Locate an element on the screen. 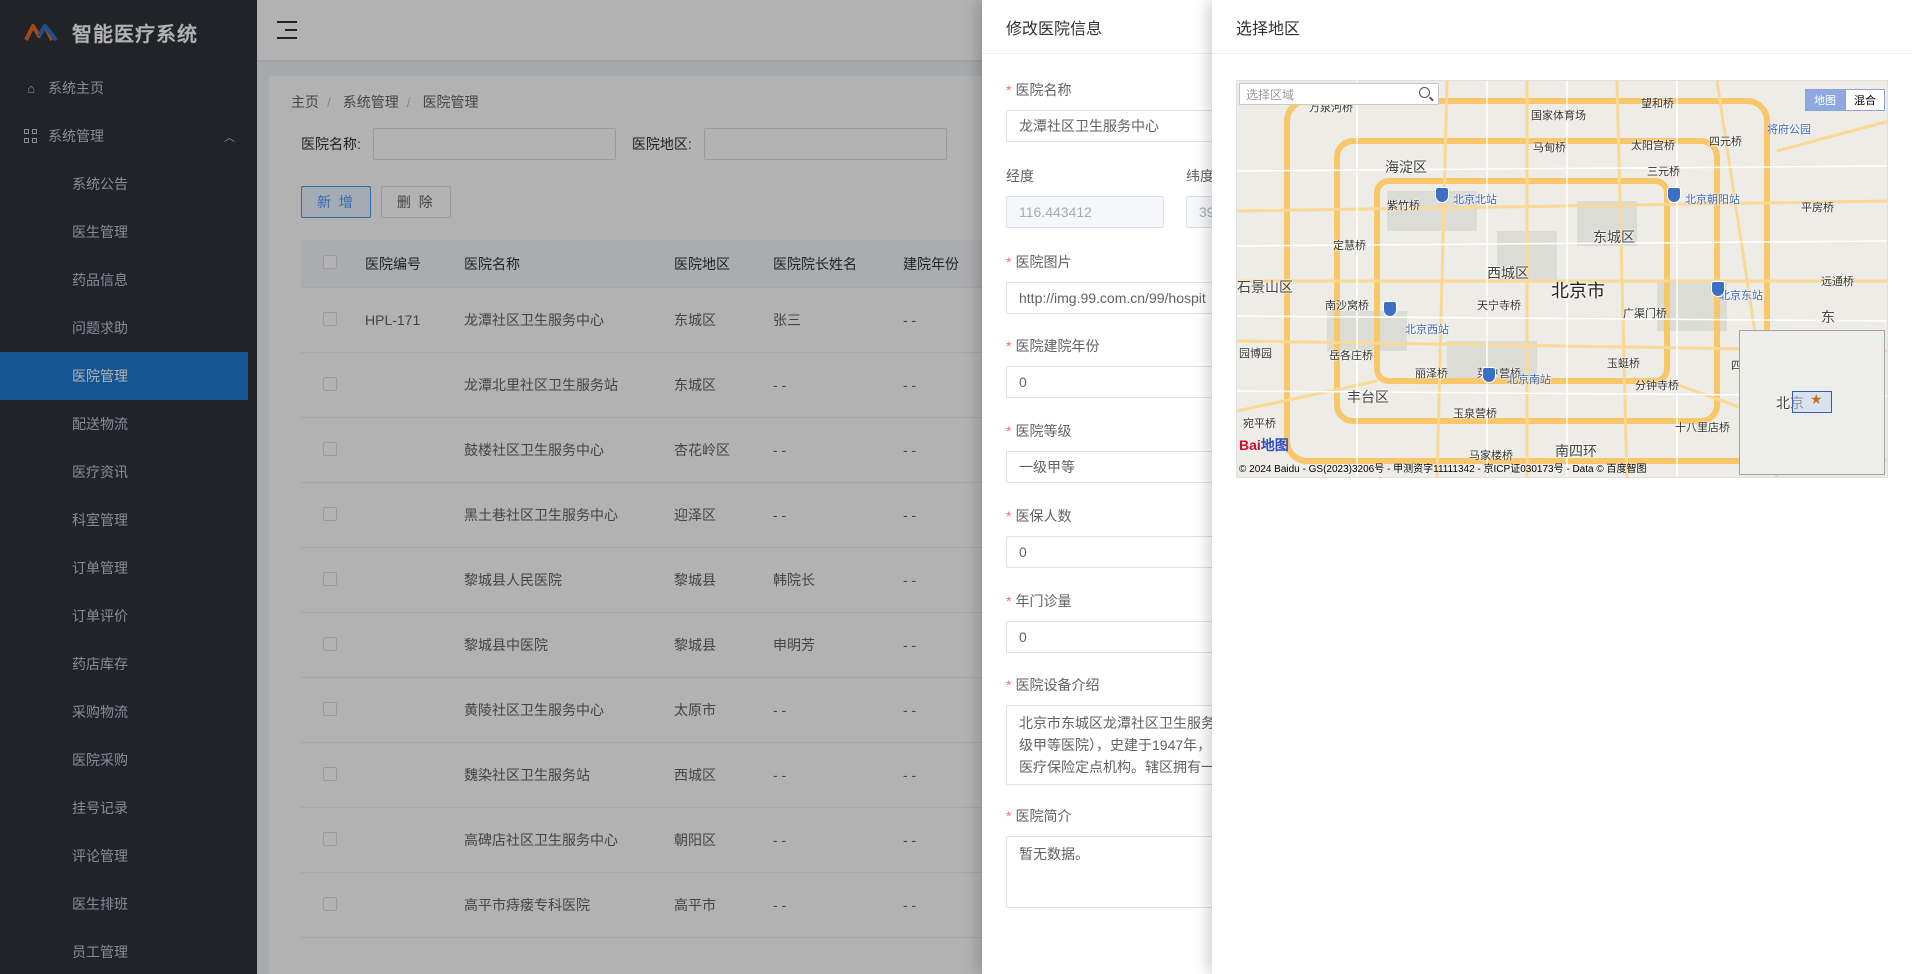 Image resolution: width=1912 pixels, height=974 pixels. map-label: 玉蜓桥 is located at coordinates (1623, 364).